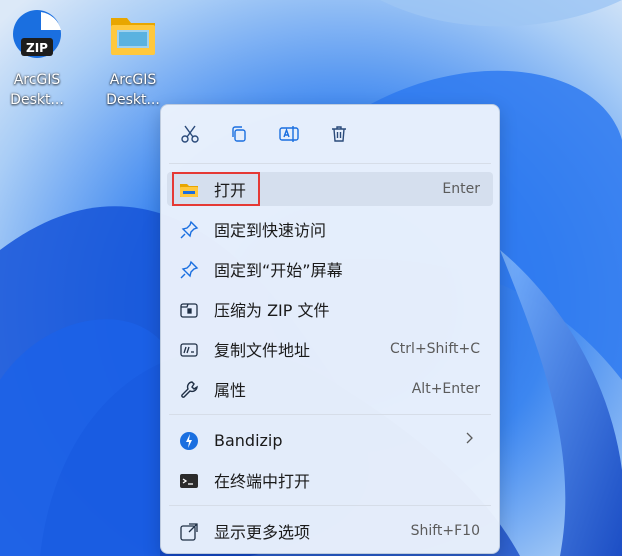  What do you see at coordinates (445, 389) in the screenshot?
I see `menu-item-shortcut: Alt+Enter` at bounding box center [445, 389].